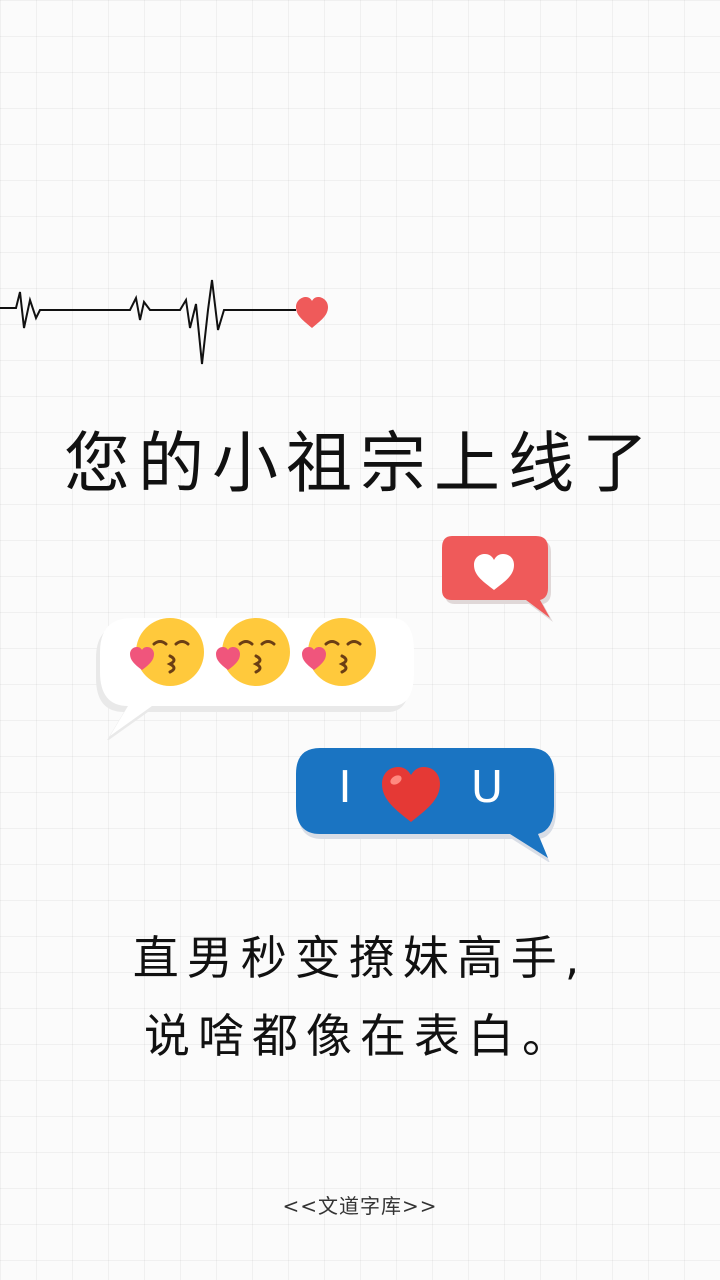 The height and width of the screenshot is (1280, 720). I want to click on body-line-2: 说啥都像在表白。, so click(360, 1036).